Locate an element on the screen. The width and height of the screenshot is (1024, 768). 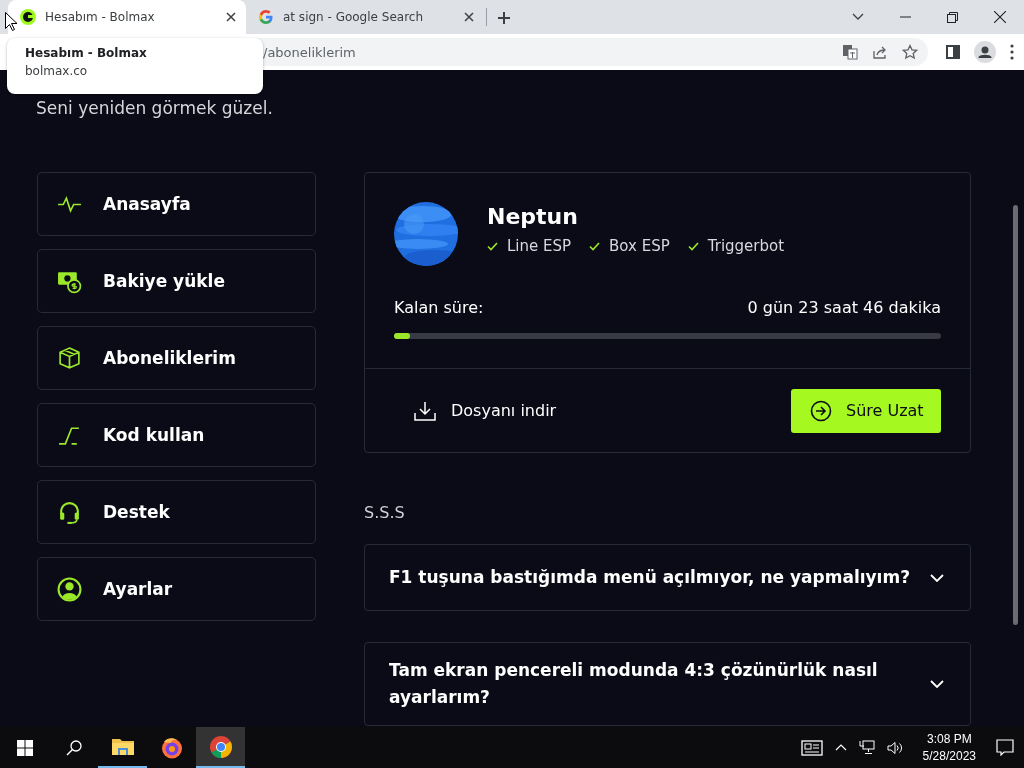
notification-icon is located at coordinates (1005, 747).